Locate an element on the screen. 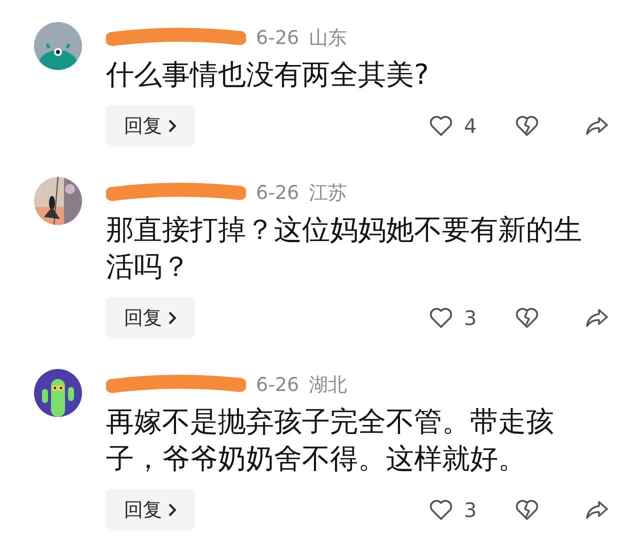 This screenshot has height=552, width=640. comment-location: 山东 is located at coordinates (328, 38).